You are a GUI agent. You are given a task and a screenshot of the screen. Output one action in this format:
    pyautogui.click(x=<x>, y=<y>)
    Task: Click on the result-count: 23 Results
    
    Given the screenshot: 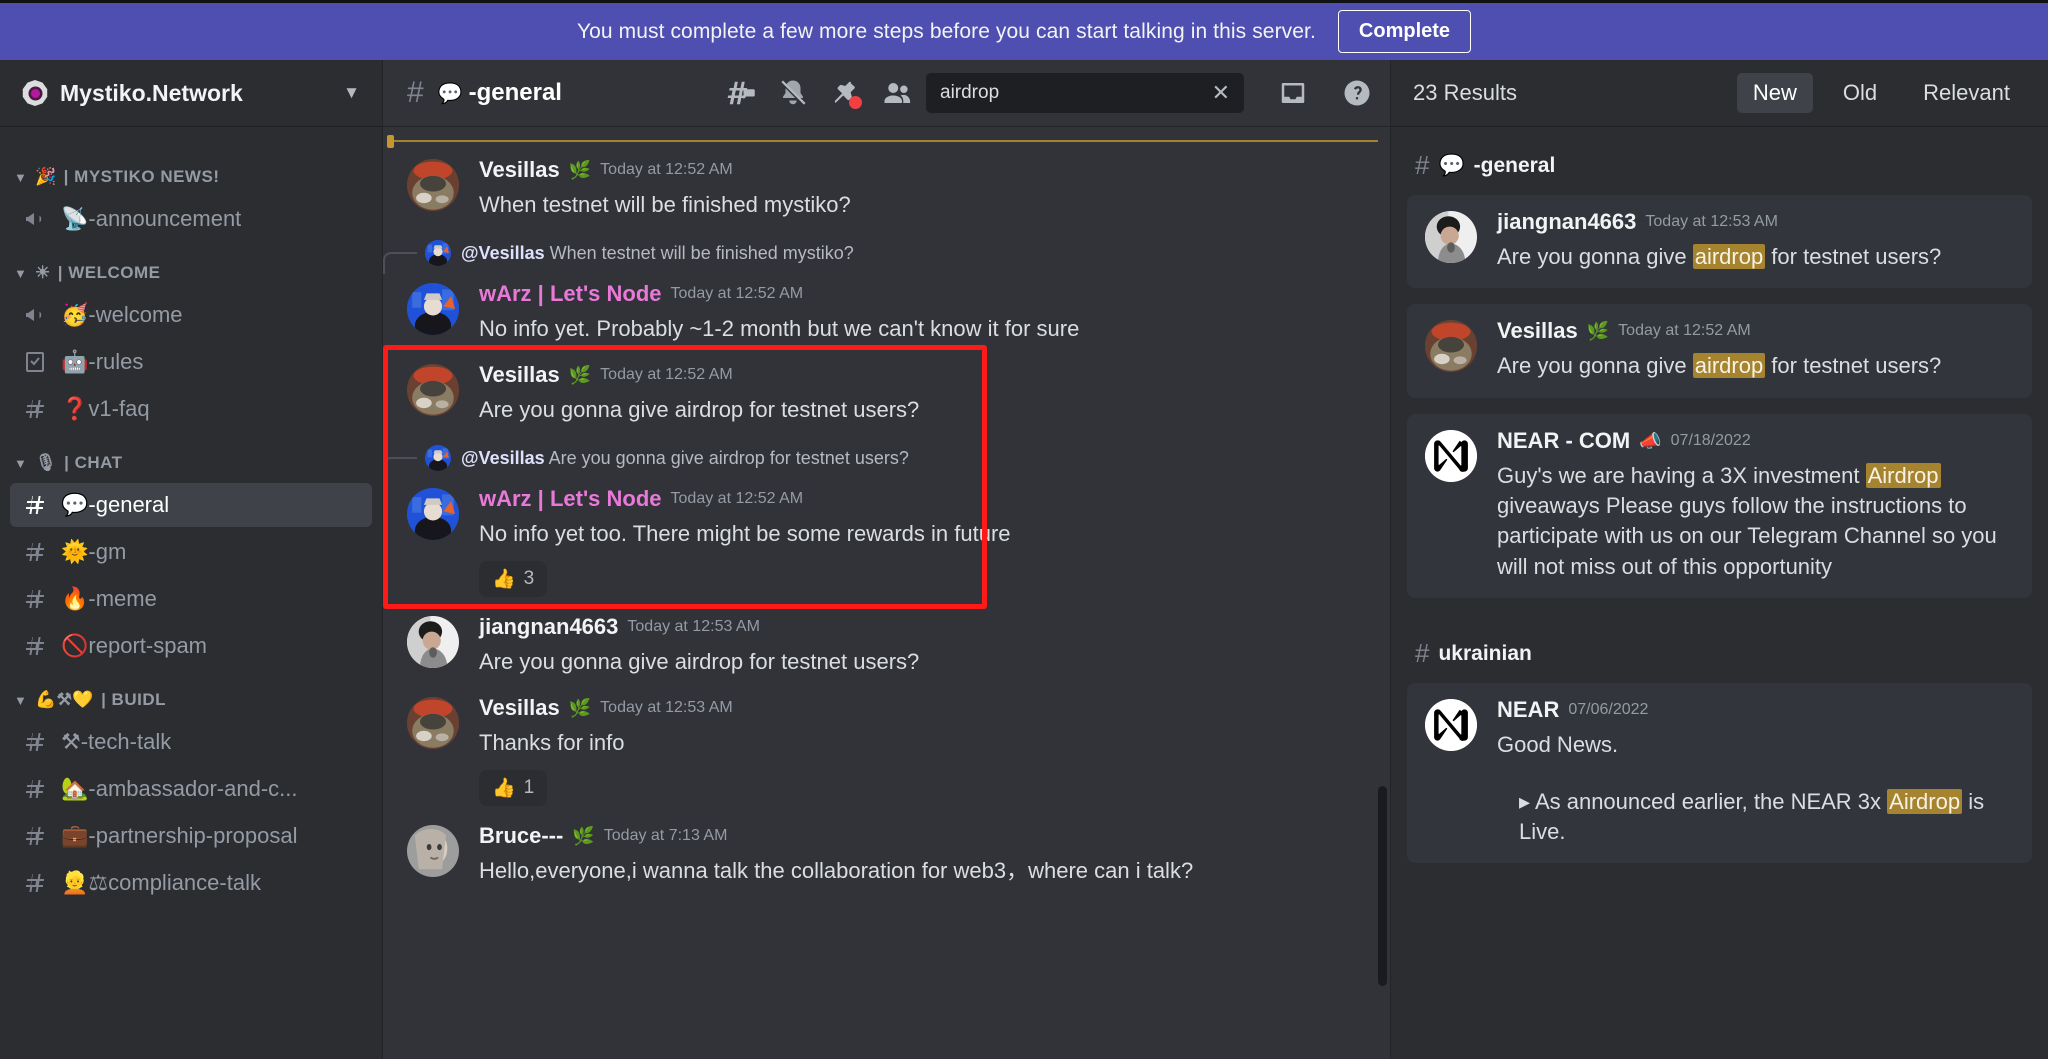 What is the action you would take?
    pyautogui.click(x=1465, y=92)
    